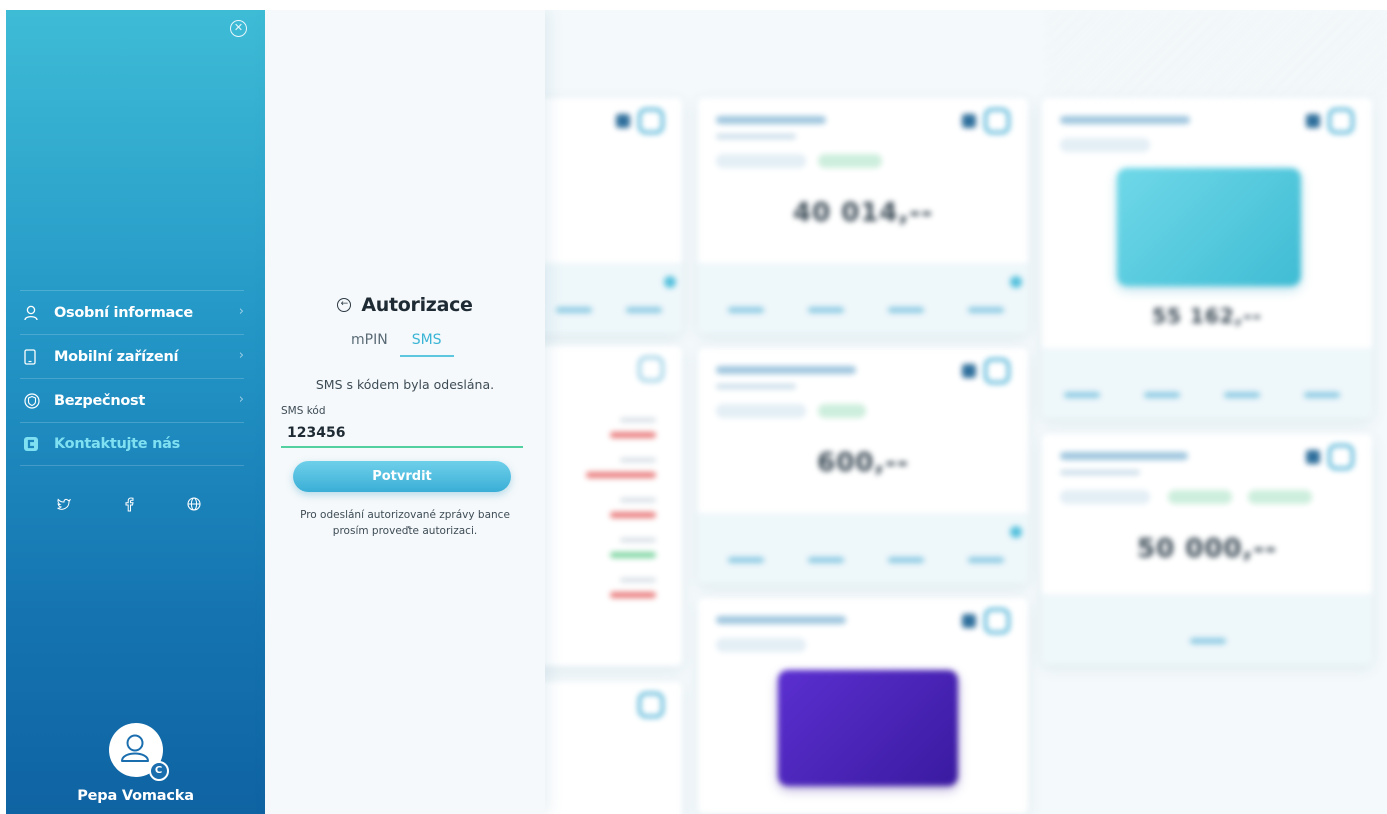 Image resolution: width=1387 pixels, height=814 pixels. I want to click on bg-account-card-2: 40 014,--, so click(863, 215).